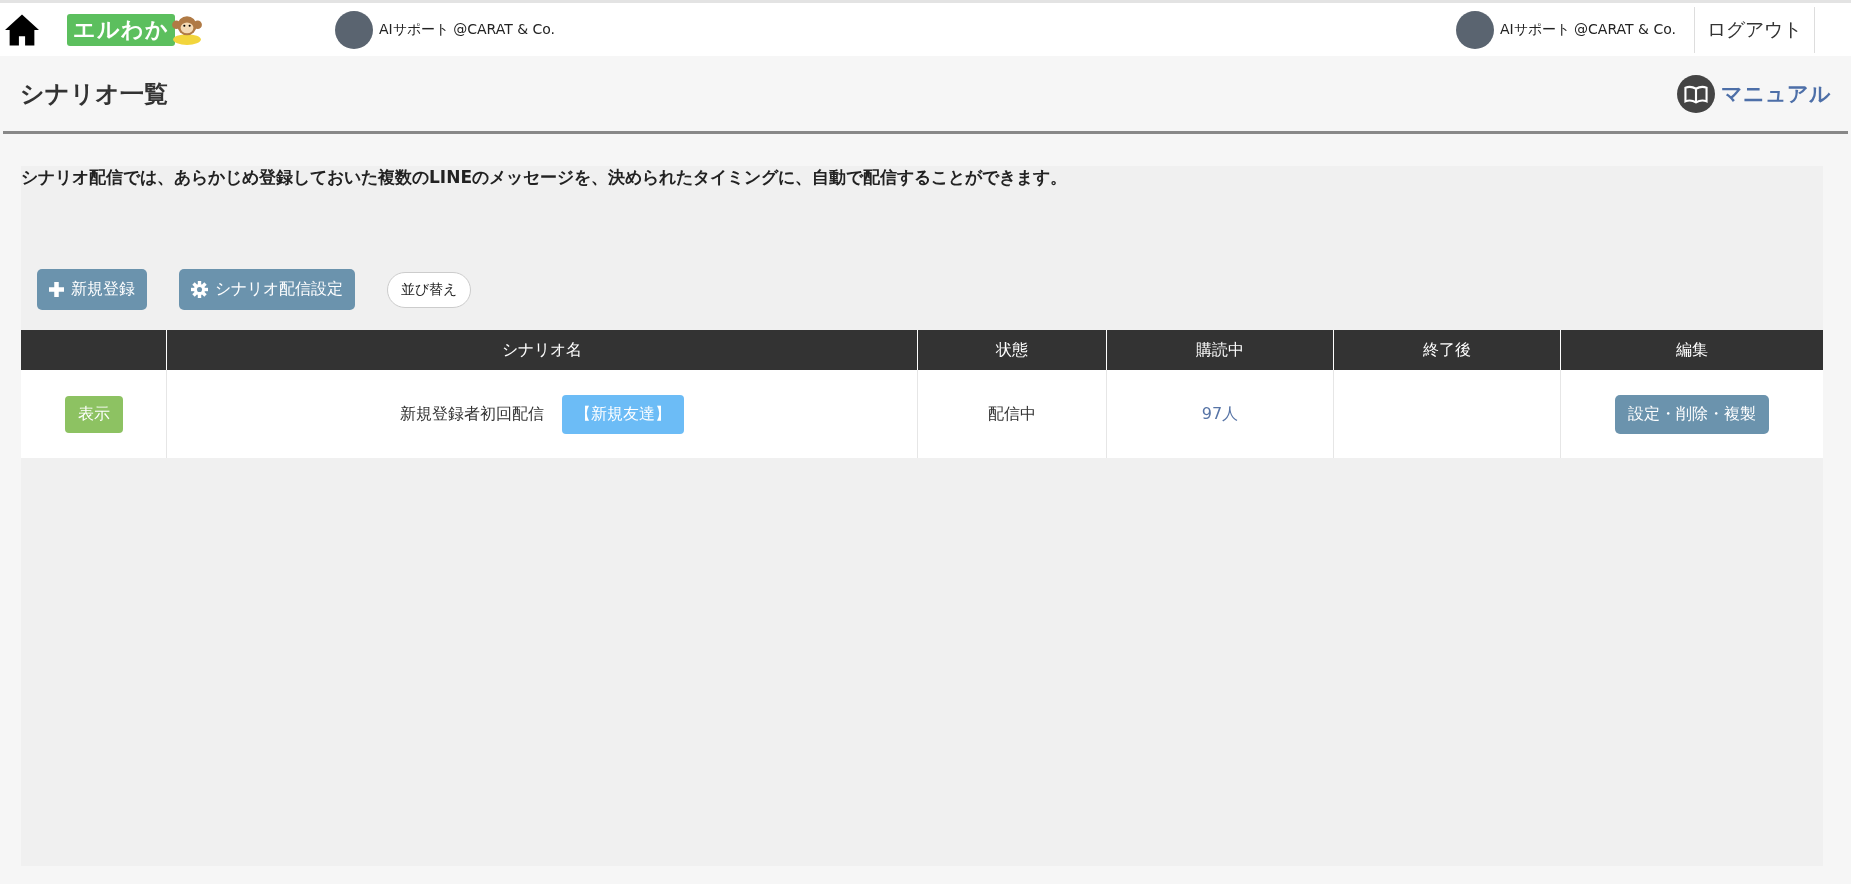 This screenshot has height=884, width=1851. Describe the element at coordinates (22, 29) in the screenshot. I see `home-icon` at that location.